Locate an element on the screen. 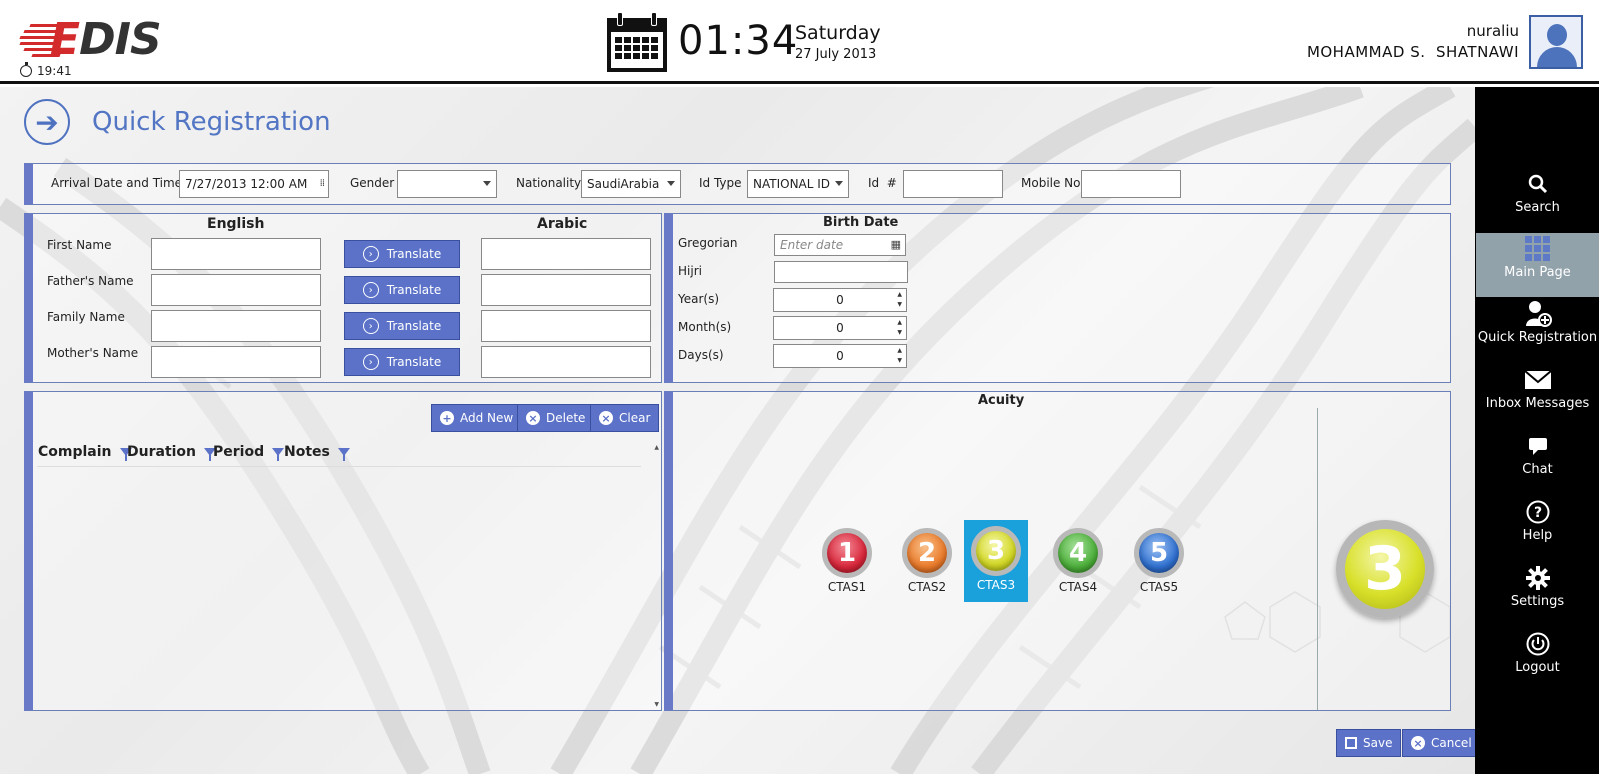 This screenshot has height=774, width=1599. family-name-arabic-input is located at coordinates (566, 326).